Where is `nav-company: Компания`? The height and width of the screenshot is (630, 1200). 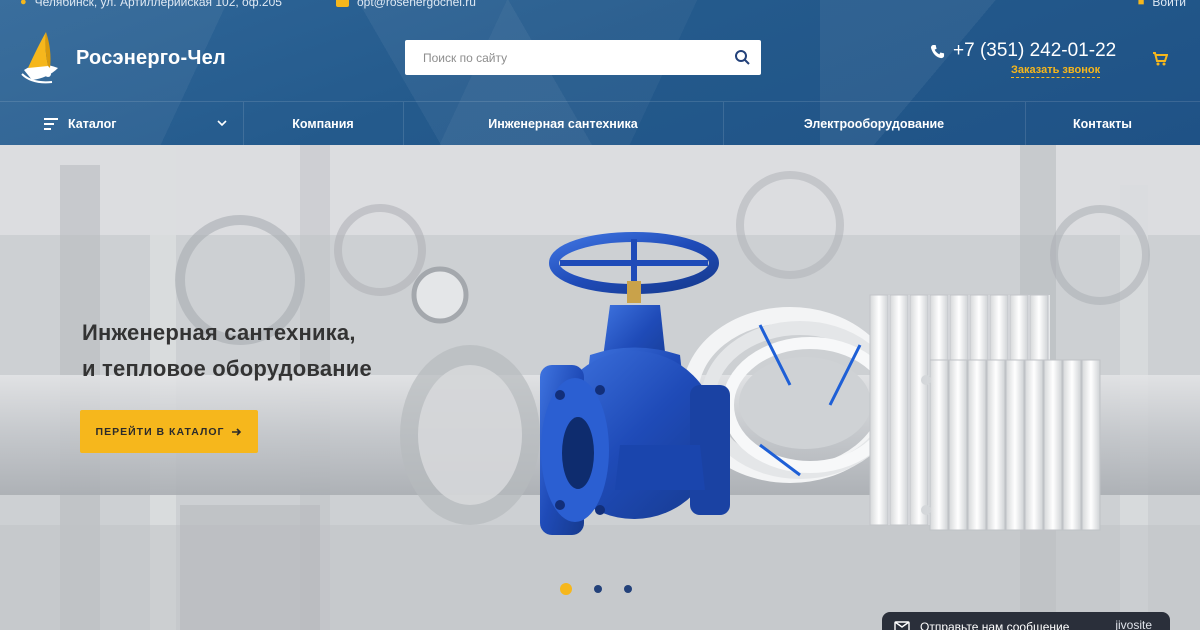 nav-company: Компания is located at coordinates (323, 123).